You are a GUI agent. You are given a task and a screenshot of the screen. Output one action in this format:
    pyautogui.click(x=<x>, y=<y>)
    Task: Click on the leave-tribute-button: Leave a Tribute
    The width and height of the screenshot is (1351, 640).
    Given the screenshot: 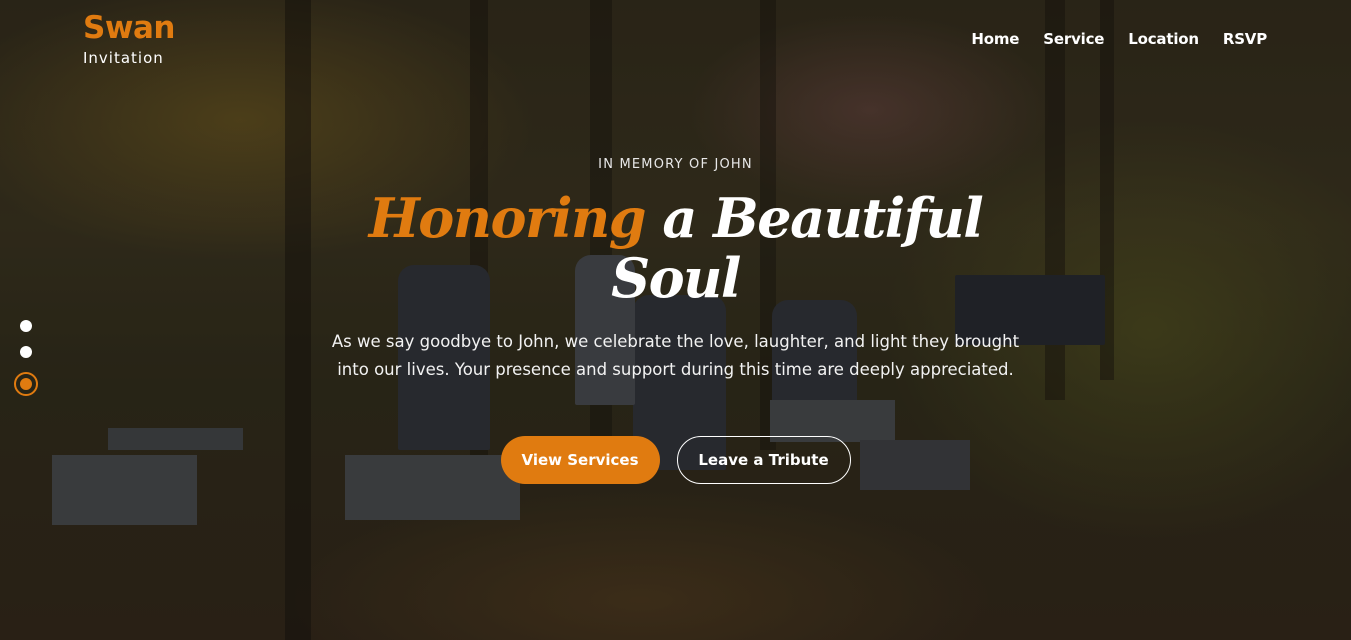 What is the action you would take?
    pyautogui.click(x=763, y=460)
    